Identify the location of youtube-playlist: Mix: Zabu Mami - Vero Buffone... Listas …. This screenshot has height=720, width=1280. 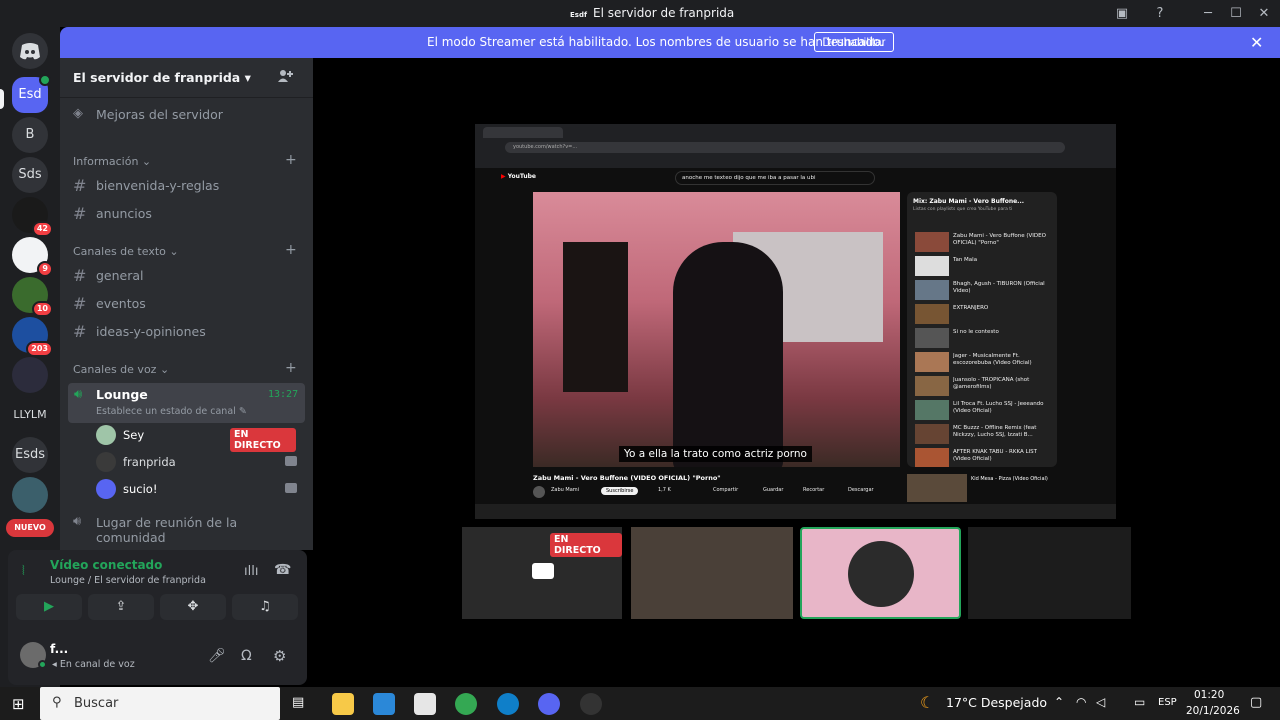
(982, 329).